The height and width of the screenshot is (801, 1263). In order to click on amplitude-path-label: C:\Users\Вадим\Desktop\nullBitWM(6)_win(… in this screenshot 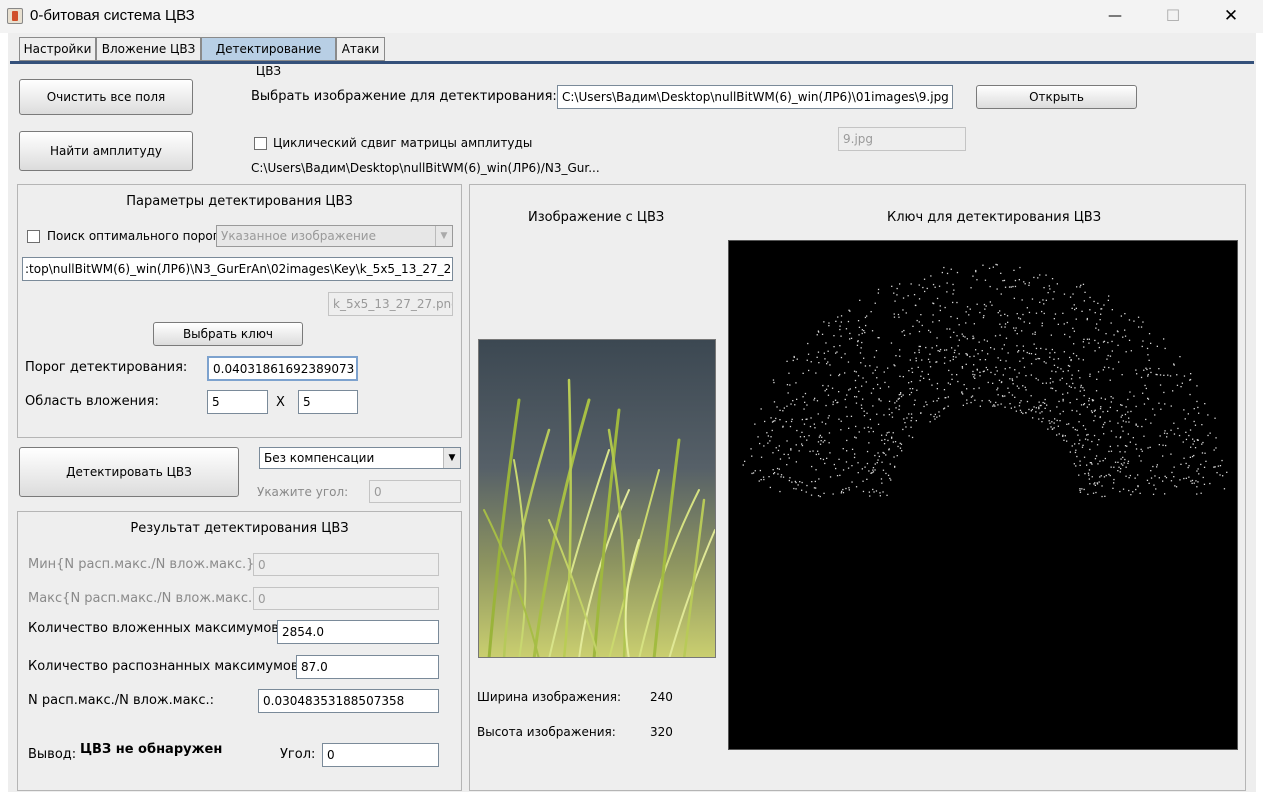, I will do `click(425, 168)`.